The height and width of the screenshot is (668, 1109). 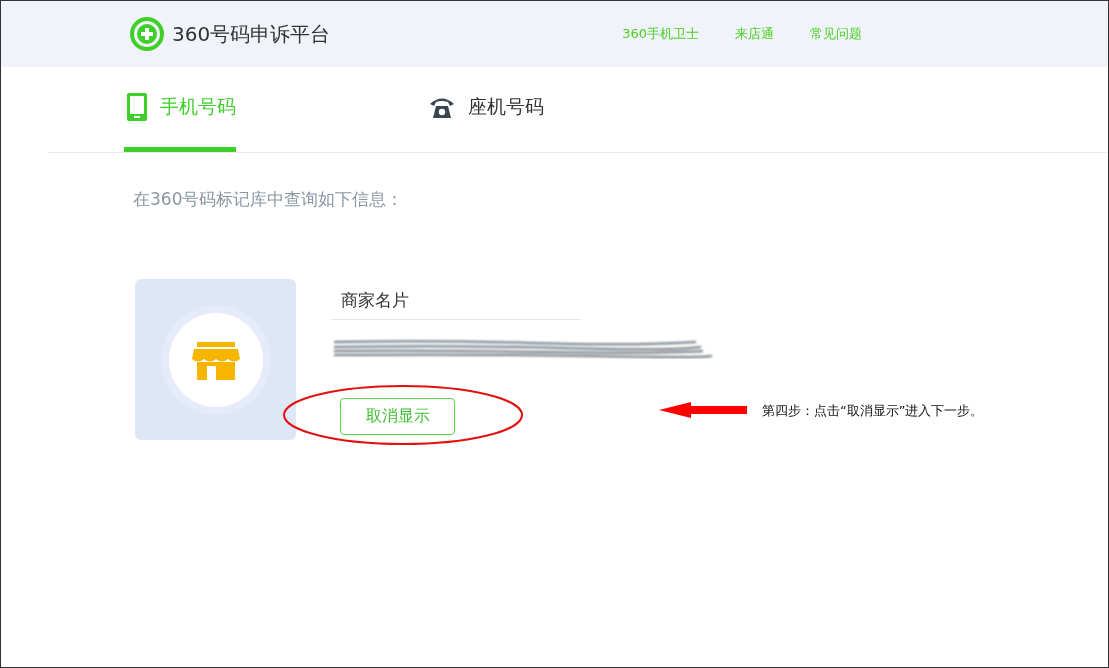 I want to click on tab: 座机号码, so click(x=485, y=109).